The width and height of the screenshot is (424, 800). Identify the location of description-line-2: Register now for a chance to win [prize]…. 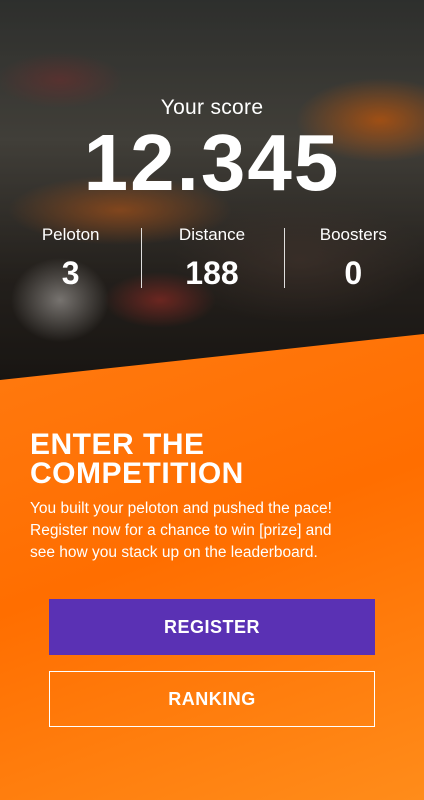
(181, 530).